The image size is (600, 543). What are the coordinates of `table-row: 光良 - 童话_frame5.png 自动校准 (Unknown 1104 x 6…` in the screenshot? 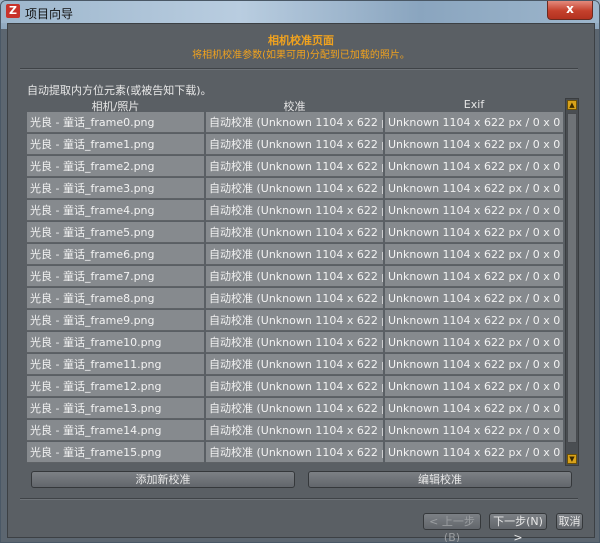 It's located at (295, 233).